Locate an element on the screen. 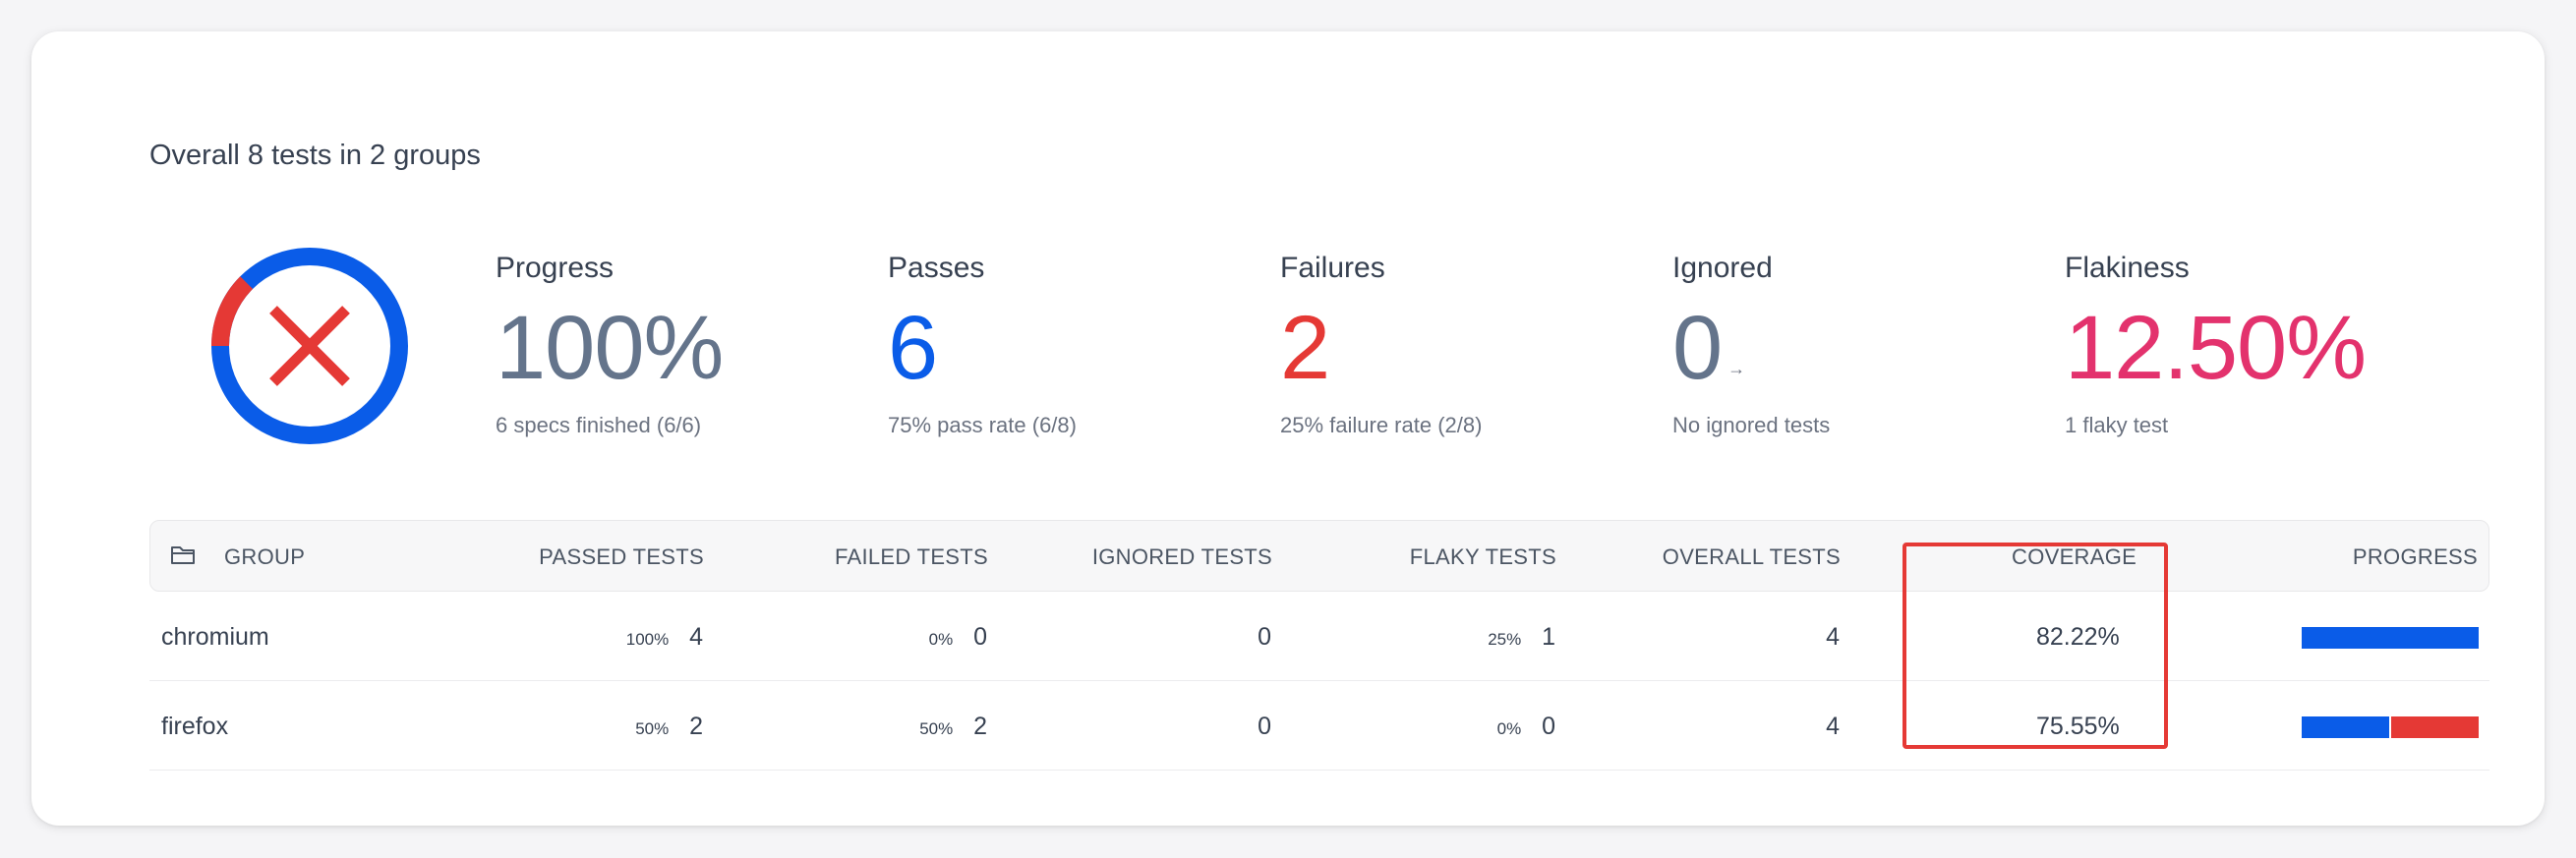  passed-count: 2 is located at coordinates (696, 726).